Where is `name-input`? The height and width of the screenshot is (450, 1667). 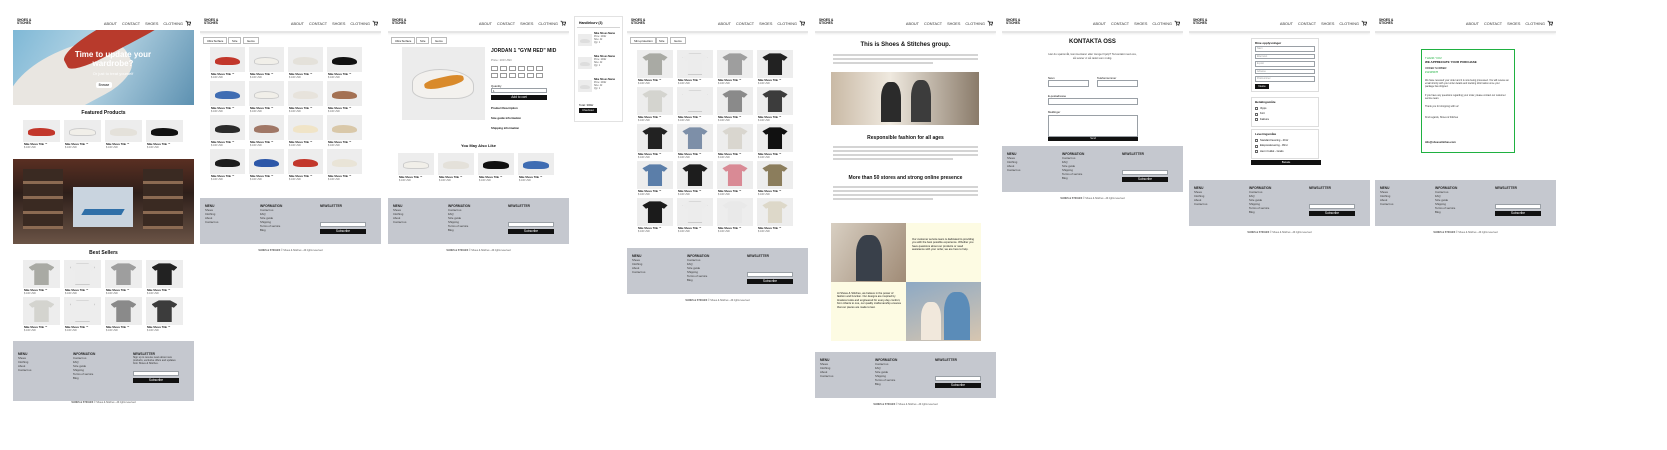 name-input is located at coordinates (1068, 83).